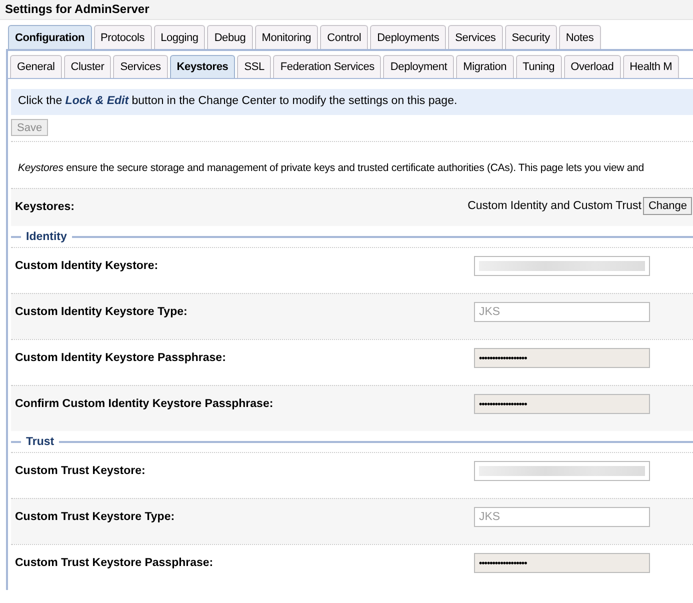 Image resolution: width=693 pixels, height=603 pixels. What do you see at coordinates (180, 37) in the screenshot?
I see `tab: Logging` at bounding box center [180, 37].